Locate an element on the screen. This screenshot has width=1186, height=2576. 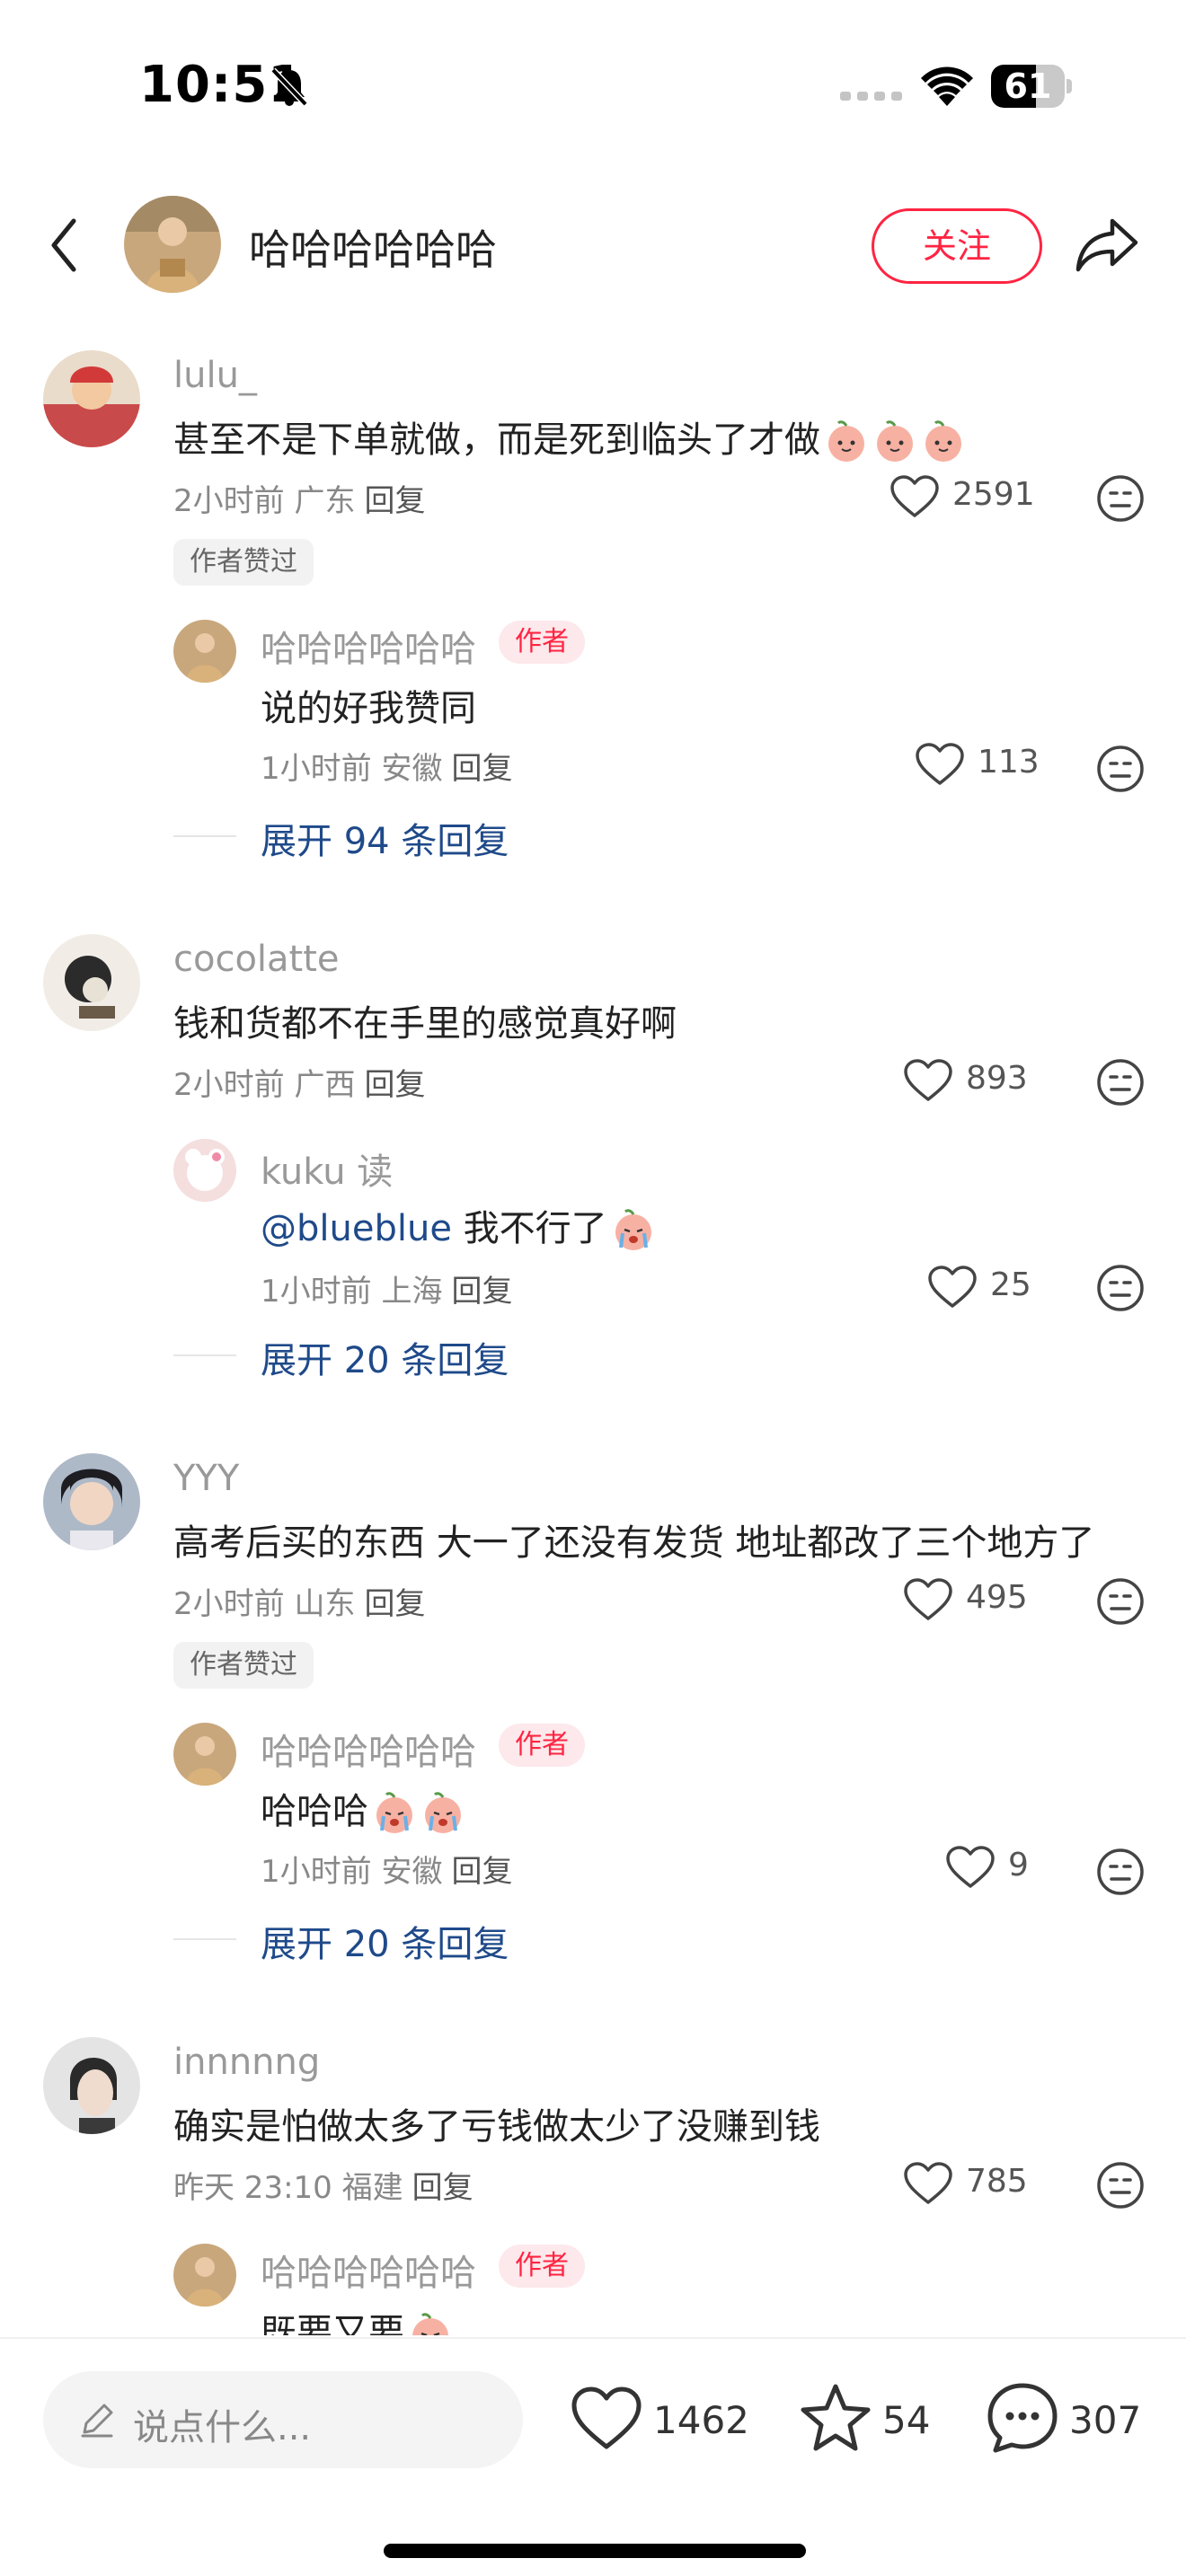
comment-like: 2591 is located at coordinates (962, 498).